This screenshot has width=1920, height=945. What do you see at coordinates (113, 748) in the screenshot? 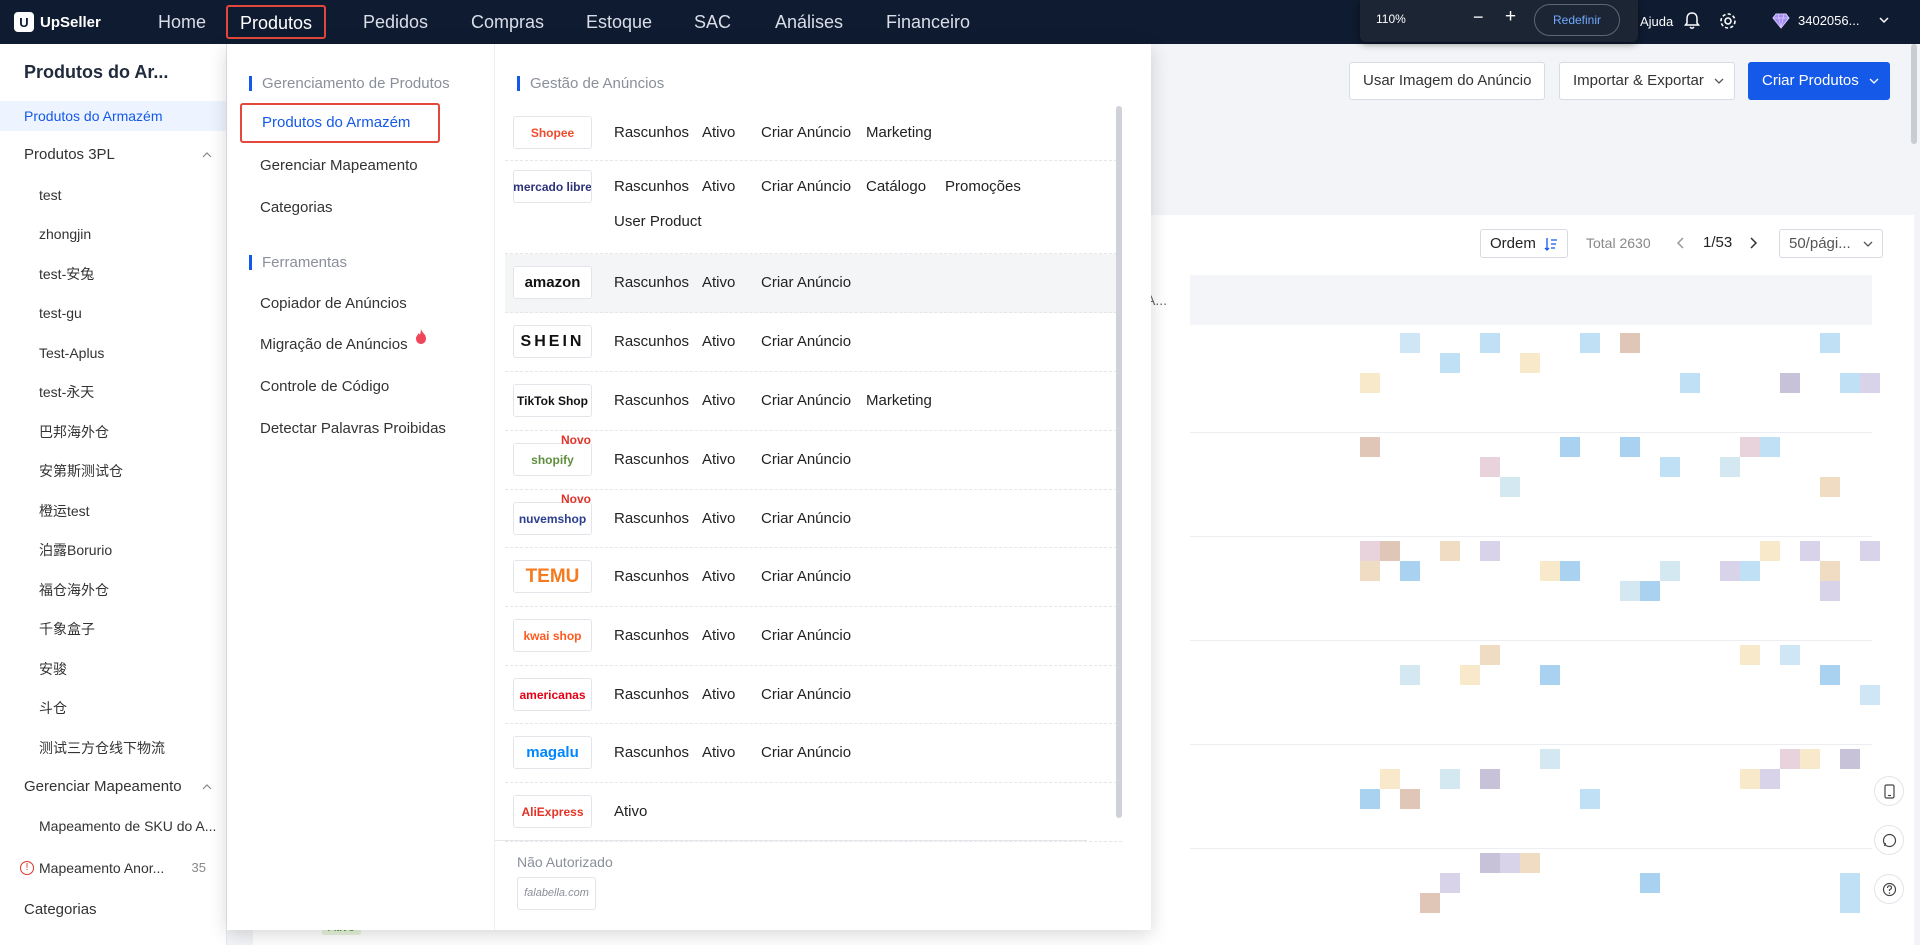
I see `sidebar-item-test-3pl-logistics: 测试三方仓线下物流` at bounding box center [113, 748].